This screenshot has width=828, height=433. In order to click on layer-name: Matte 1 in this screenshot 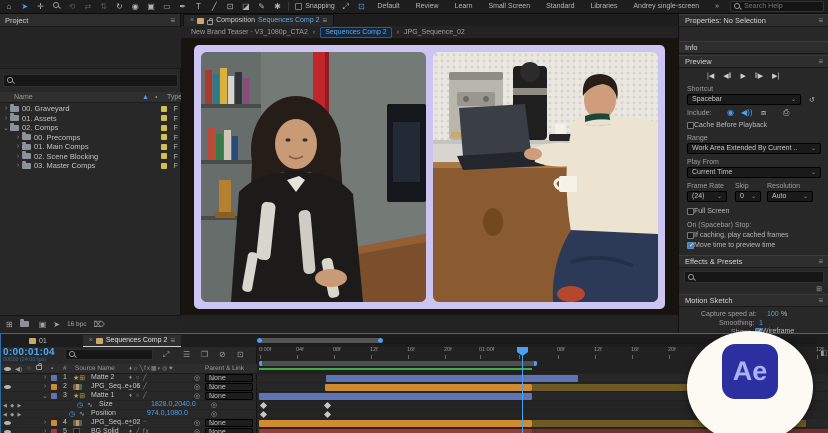, I will do `click(102, 395)`.